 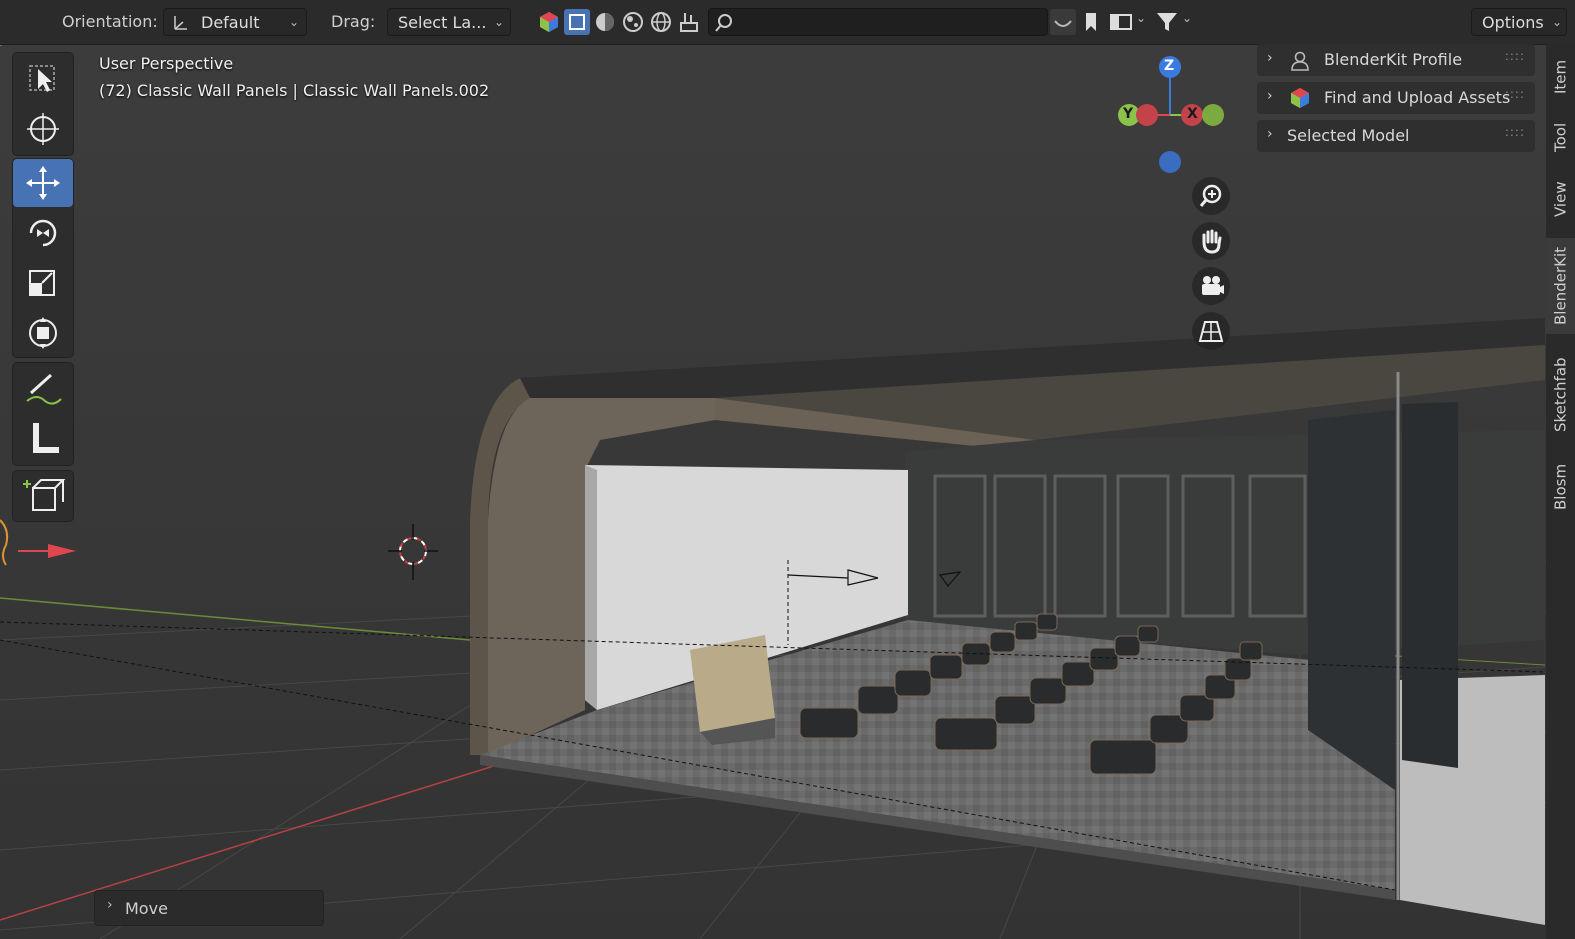 I want to click on ruler-icon, so click(x=46, y=438).